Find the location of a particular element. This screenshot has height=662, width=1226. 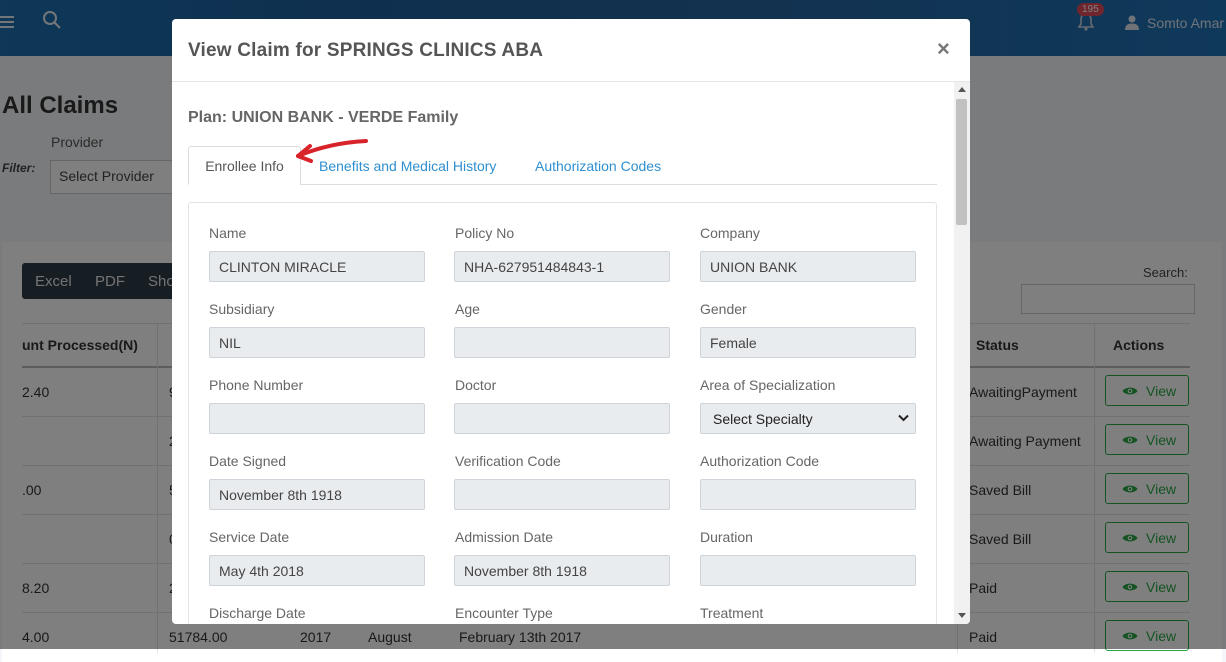

gender-field: Female is located at coordinates (808, 342).